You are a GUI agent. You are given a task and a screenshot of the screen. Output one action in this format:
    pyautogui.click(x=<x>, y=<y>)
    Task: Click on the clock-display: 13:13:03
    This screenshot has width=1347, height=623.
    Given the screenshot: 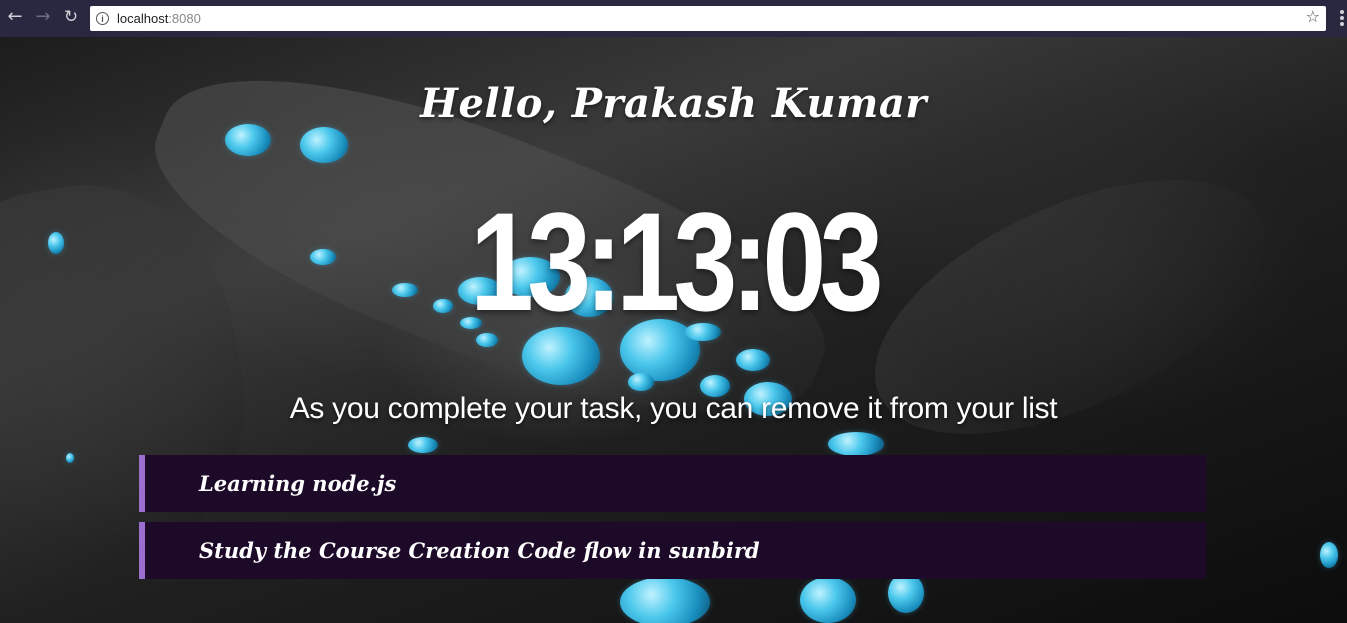 What is the action you would take?
    pyautogui.click(x=676, y=261)
    